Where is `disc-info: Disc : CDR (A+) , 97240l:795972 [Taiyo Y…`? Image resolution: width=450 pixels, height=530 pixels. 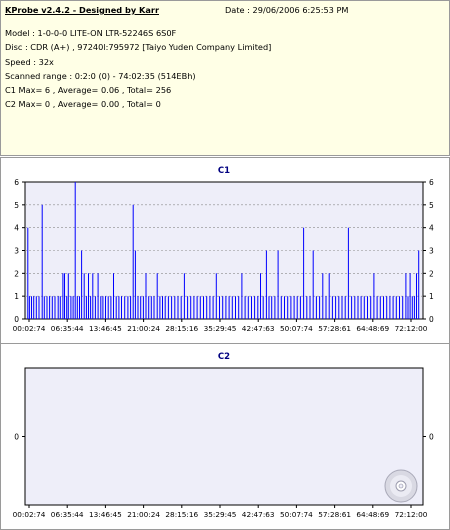 disc-info: Disc : CDR (A+) , 97240l:795972 [Taiyo Y… is located at coordinates (138, 47).